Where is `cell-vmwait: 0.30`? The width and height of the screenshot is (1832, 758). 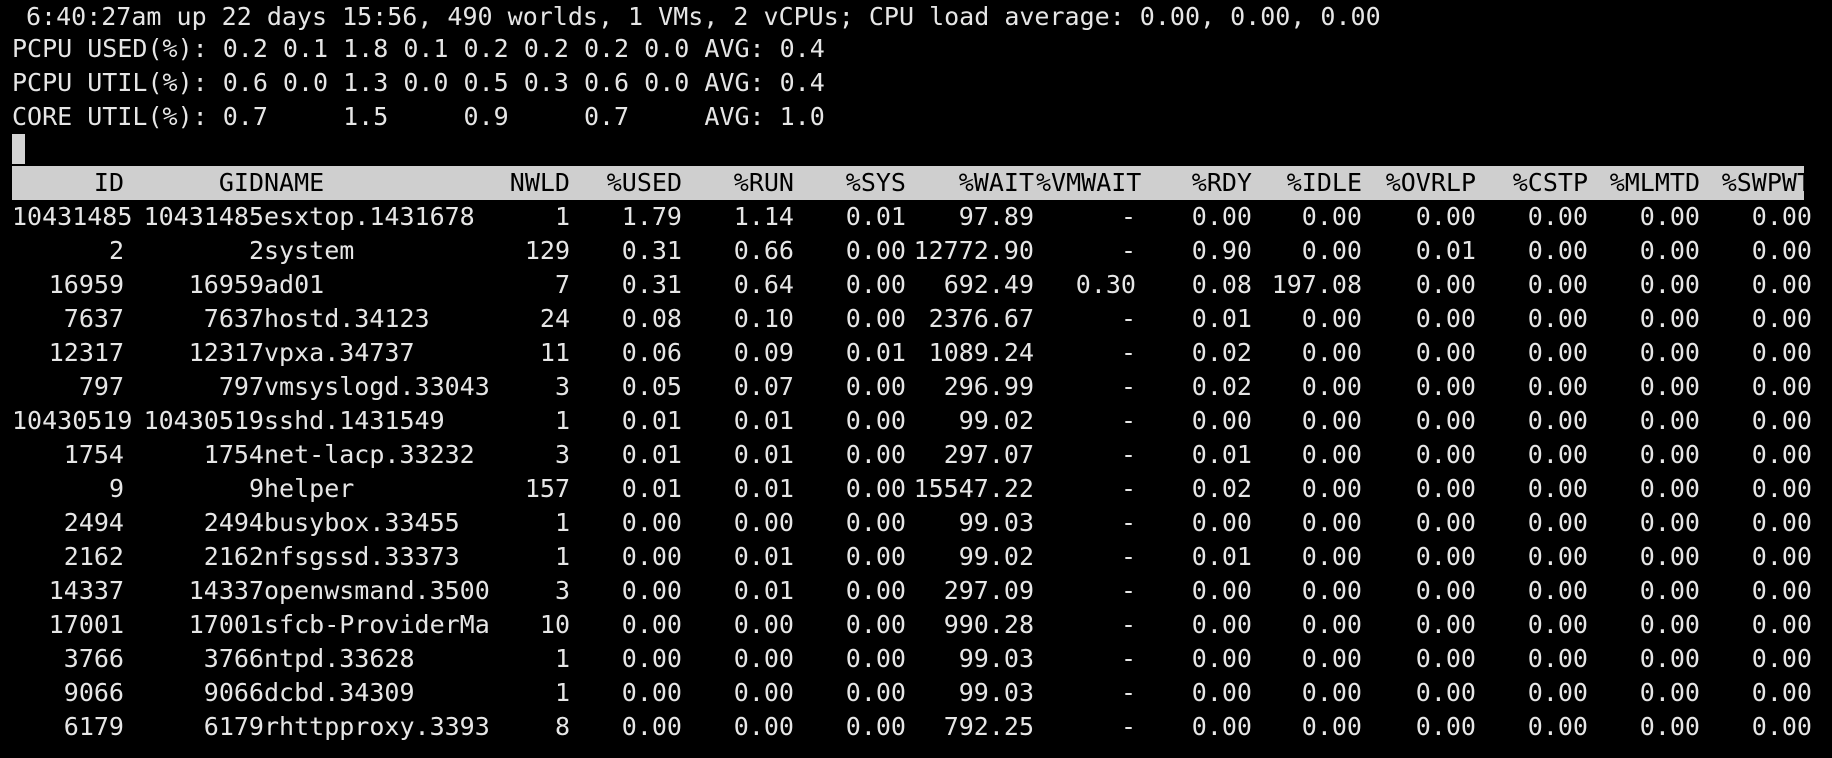
cell-vmwait: 0.30 is located at coordinates (1105, 284).